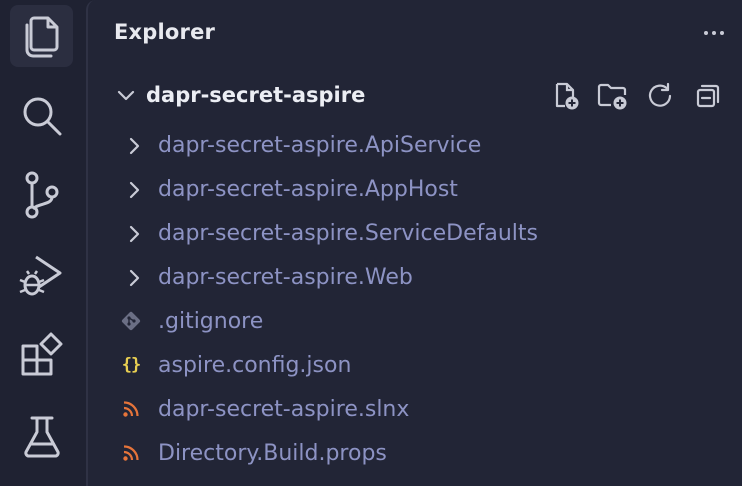 The height and width of the screenshot is (486, 742). I want to click on tree-item-label: .gitignore, so click(211, 321).